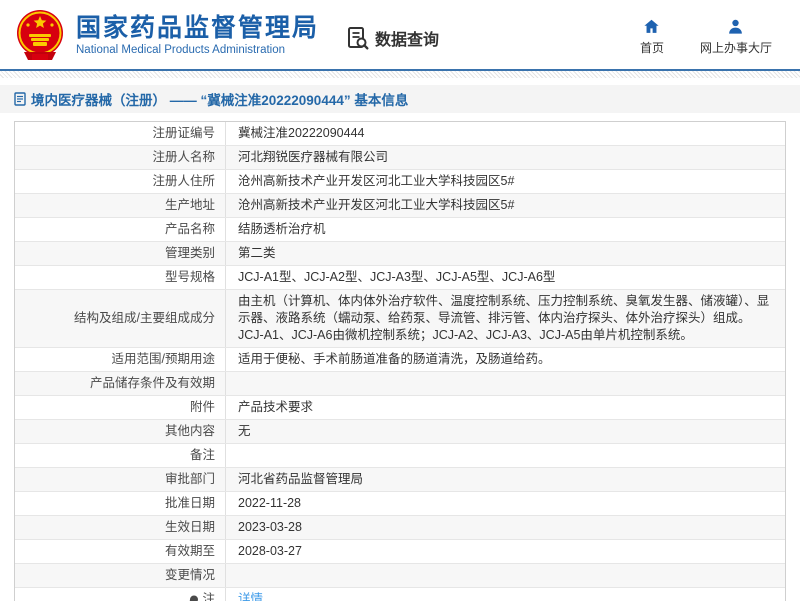 The height and width of the screenshot is (601, 800). I want to click on row-label: 产品储存条件及有效期, so click(120, 383).